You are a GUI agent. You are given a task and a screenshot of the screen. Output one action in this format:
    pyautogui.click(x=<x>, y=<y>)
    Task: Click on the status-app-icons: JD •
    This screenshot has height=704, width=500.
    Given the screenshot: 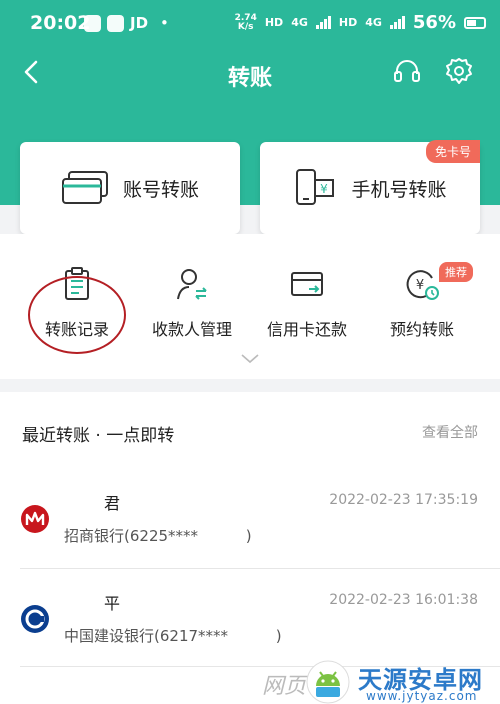 What is the action you would take?
    pyautogui.click(x=126, y=23)
    